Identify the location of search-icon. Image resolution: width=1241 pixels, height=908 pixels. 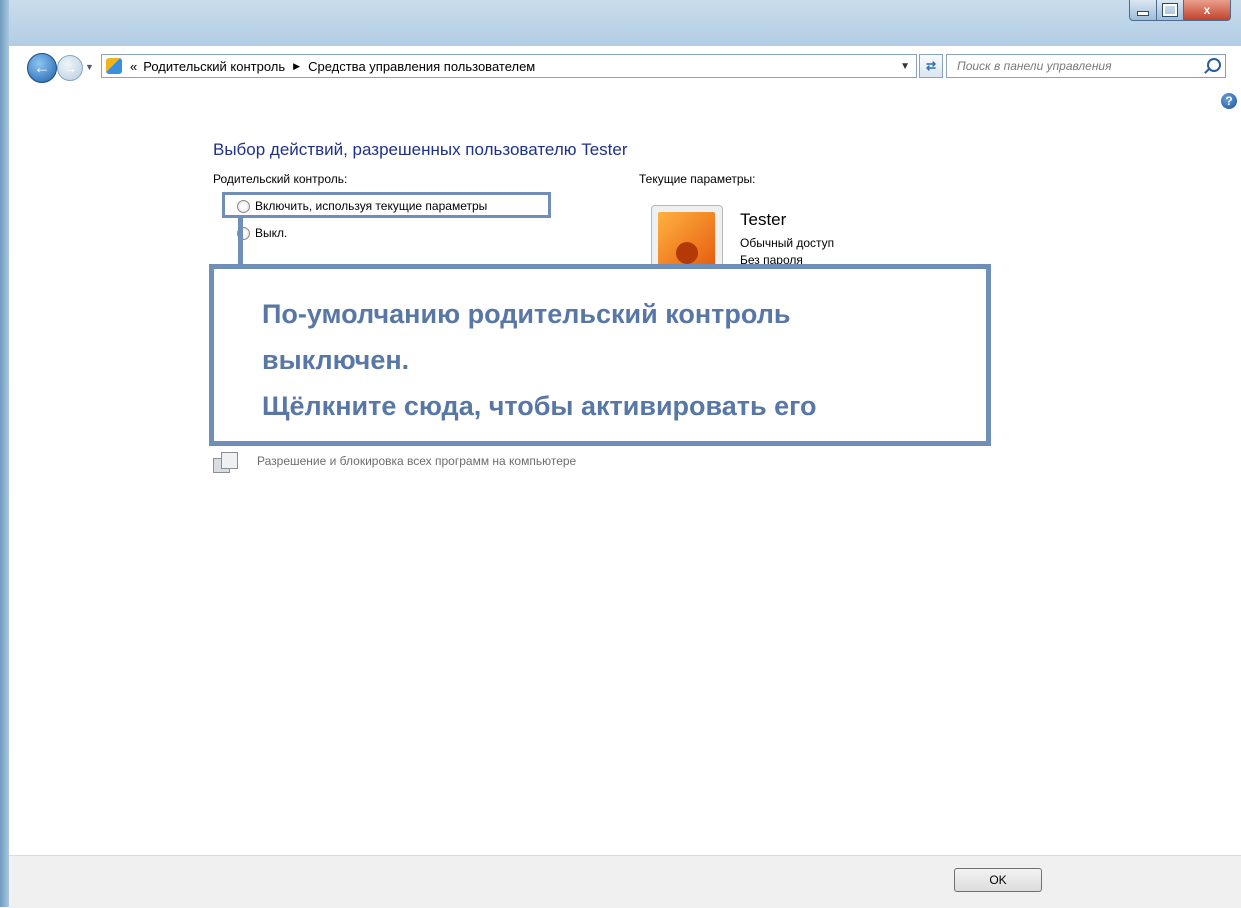
(1214, 65).